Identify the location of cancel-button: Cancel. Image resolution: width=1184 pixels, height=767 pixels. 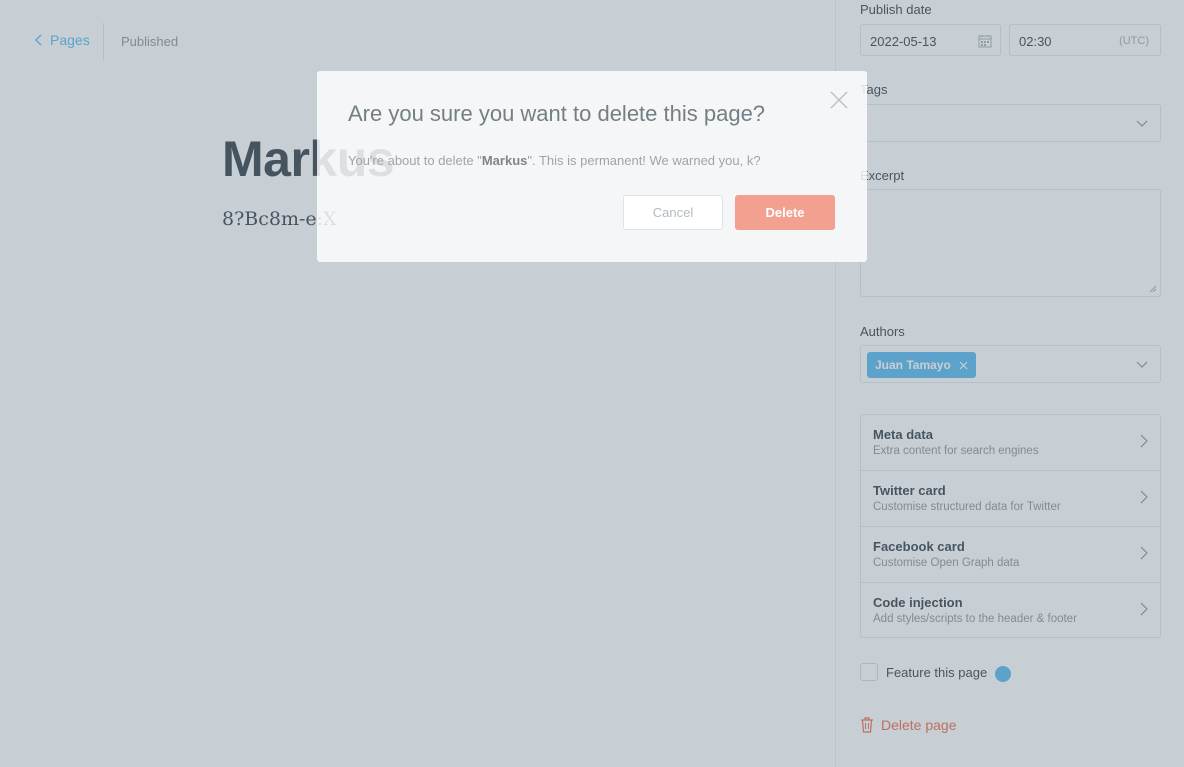
(673, 212).